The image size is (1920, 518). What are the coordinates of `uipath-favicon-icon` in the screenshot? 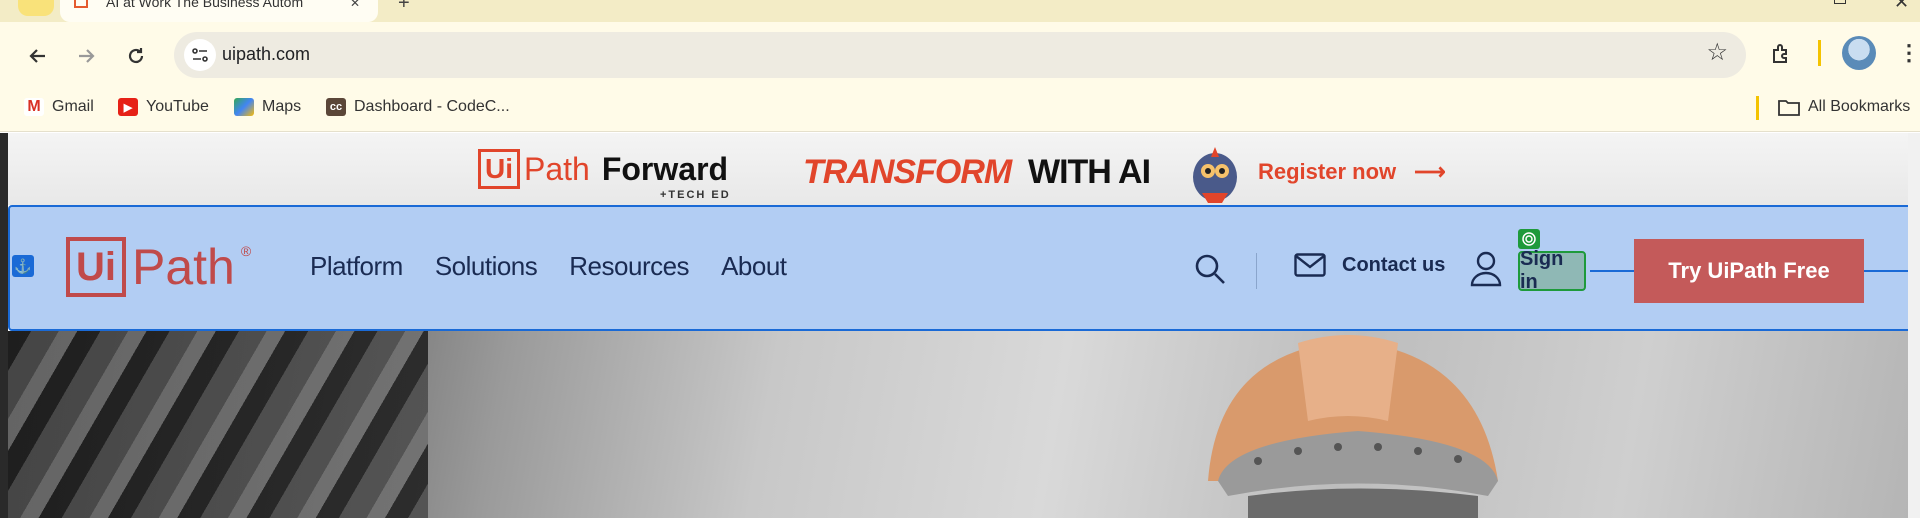 It's located at (81, 4).